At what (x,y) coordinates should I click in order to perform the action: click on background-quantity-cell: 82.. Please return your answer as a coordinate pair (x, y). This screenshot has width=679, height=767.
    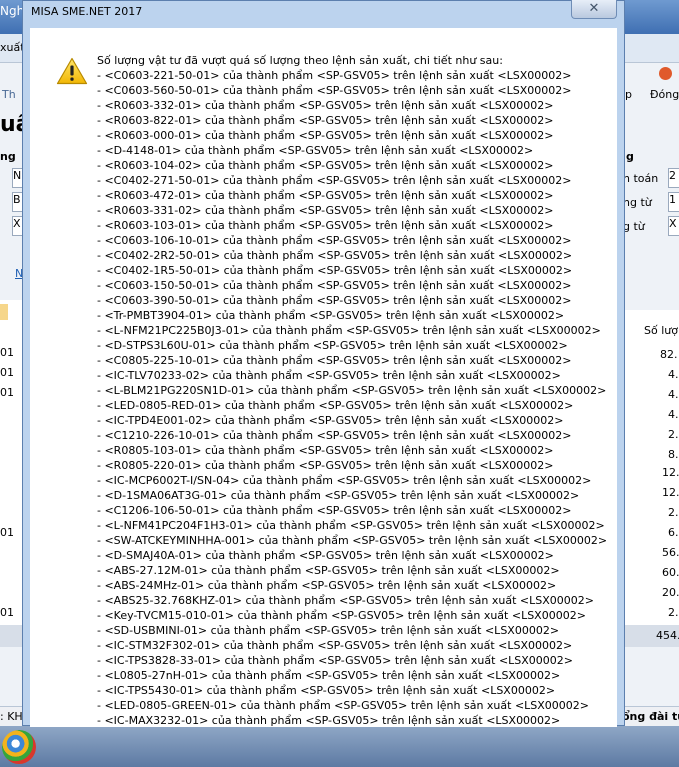
    Looking at the image, I should click on (669, 354).